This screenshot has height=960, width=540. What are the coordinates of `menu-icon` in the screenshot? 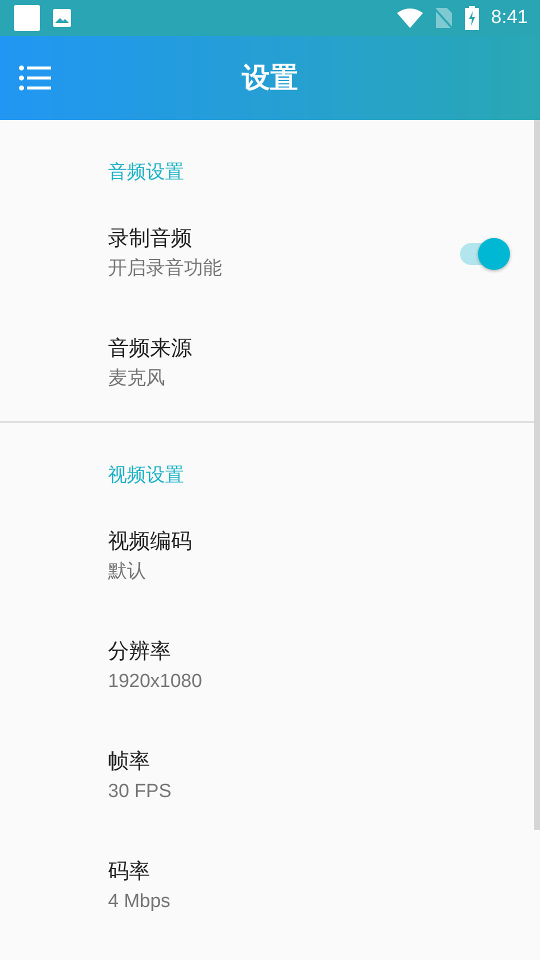 It's located at (35, 78).